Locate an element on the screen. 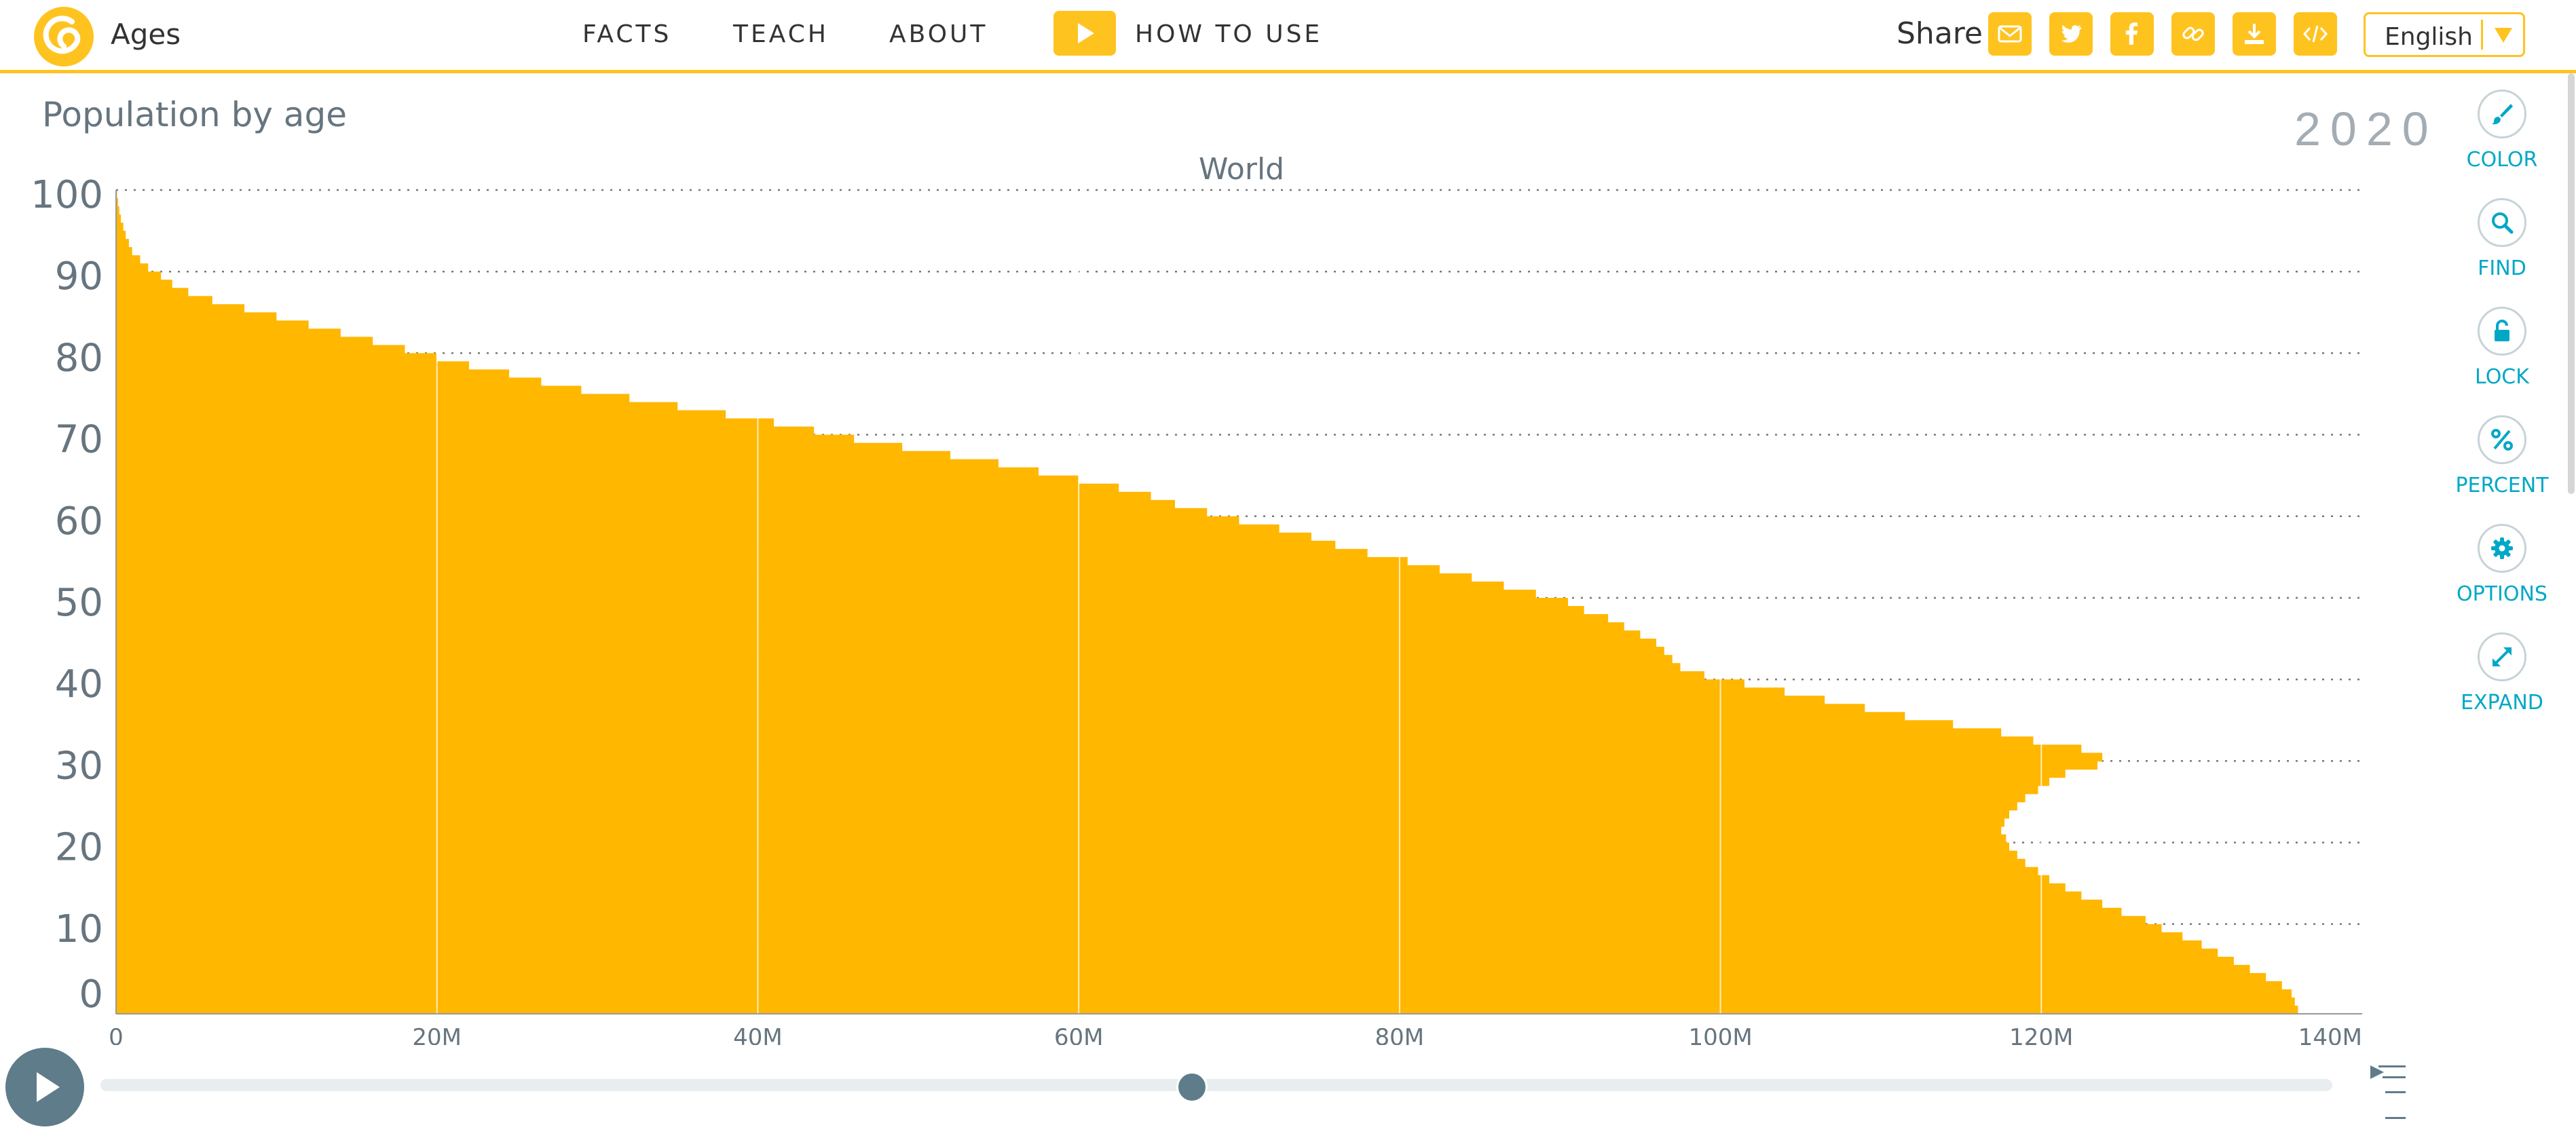  chart-title: Population by age is located at coordinates (195, 114).